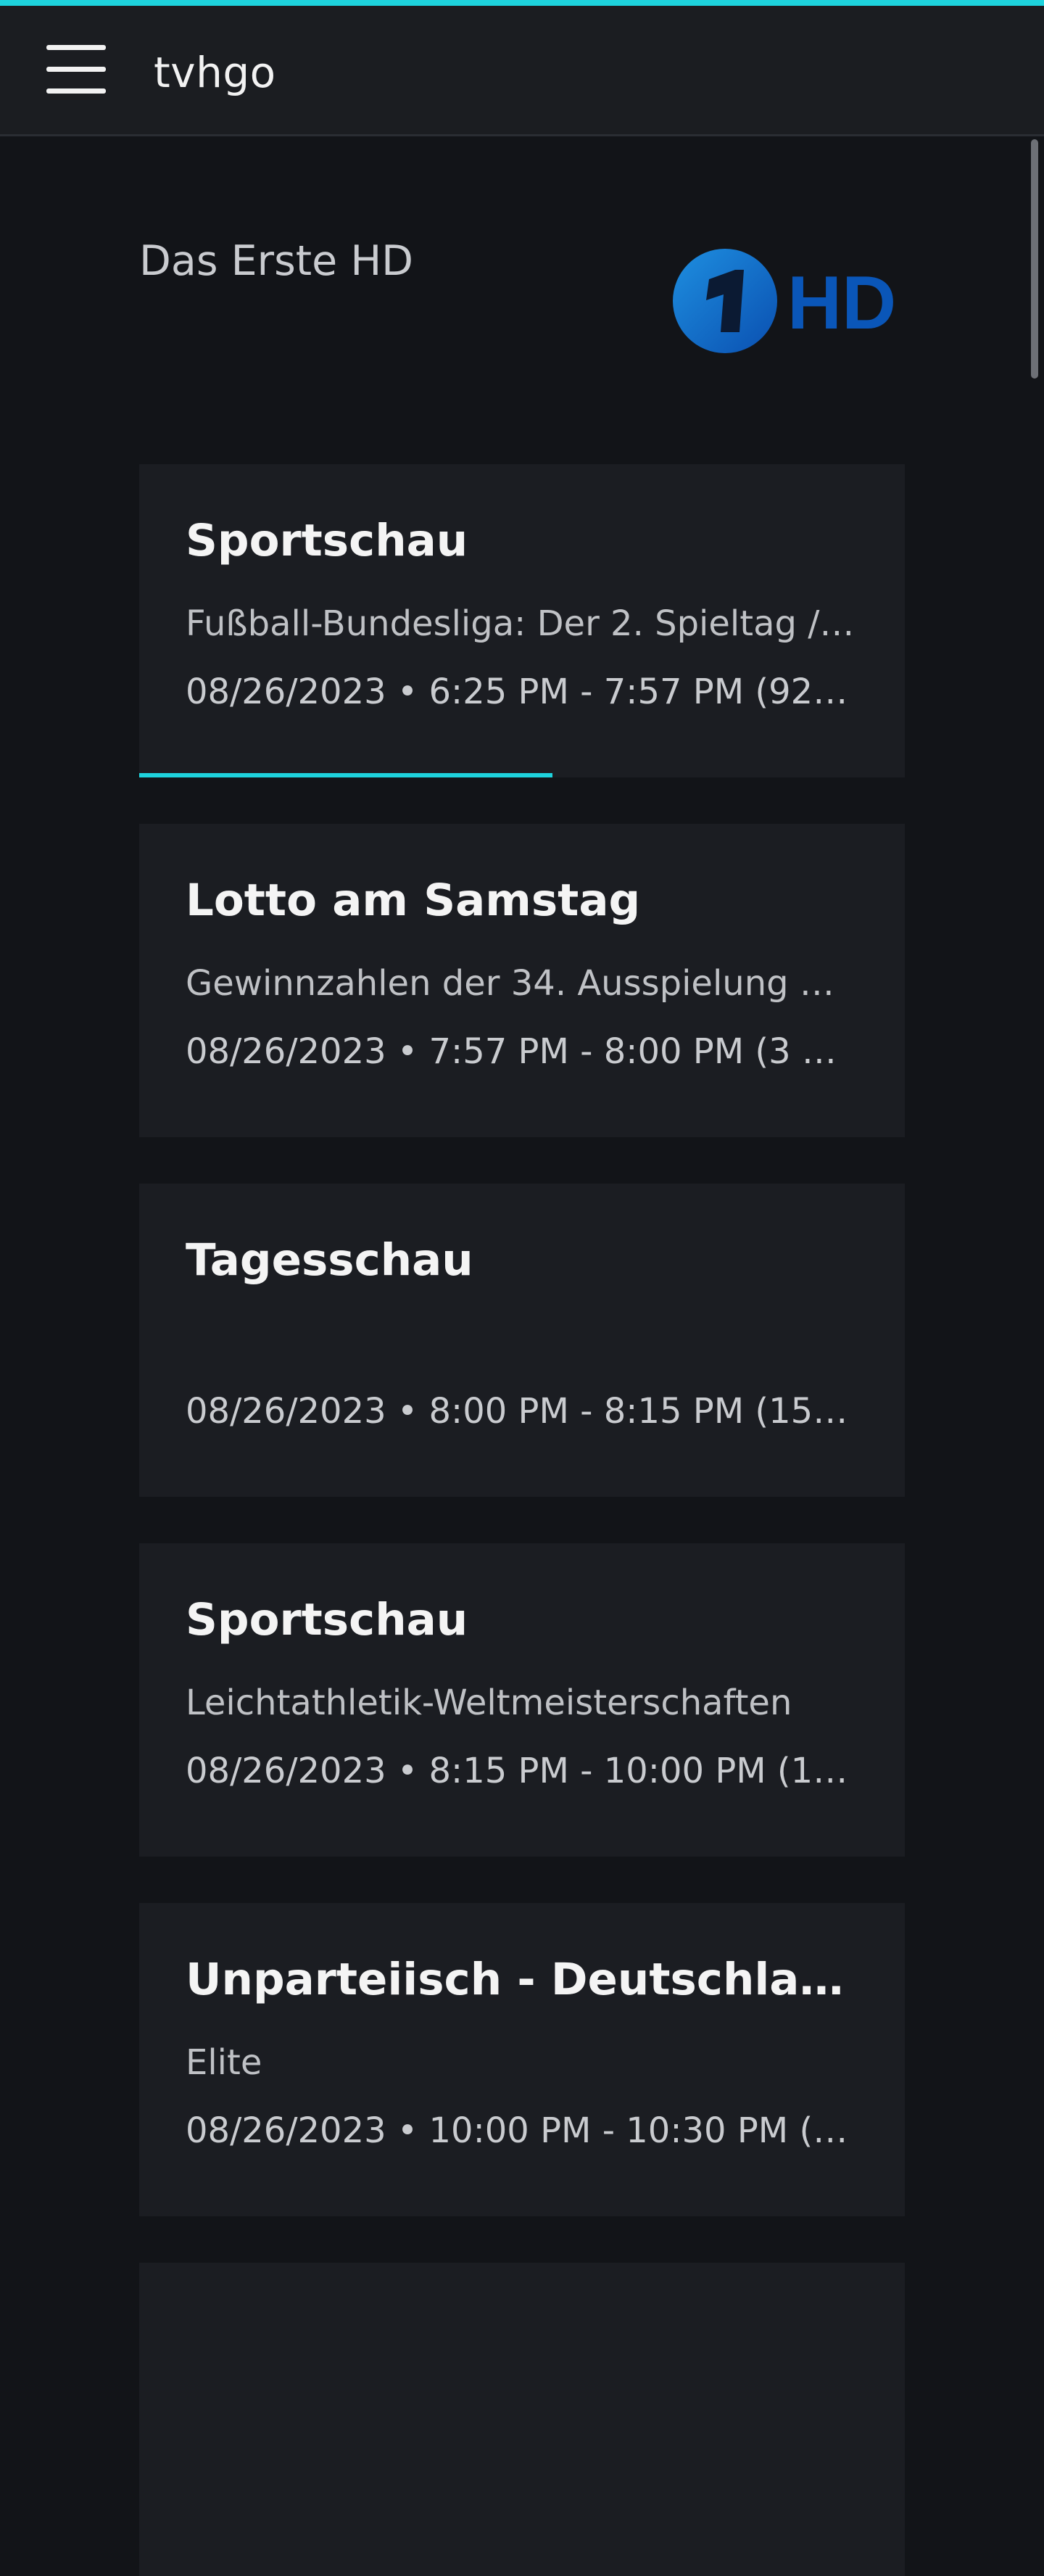 Image resolution: width=1044 pixels, height=2576 pixels. Describe the element at coordinates (842, 303) in the screenshot. I see `svg-text: HD` at that location.